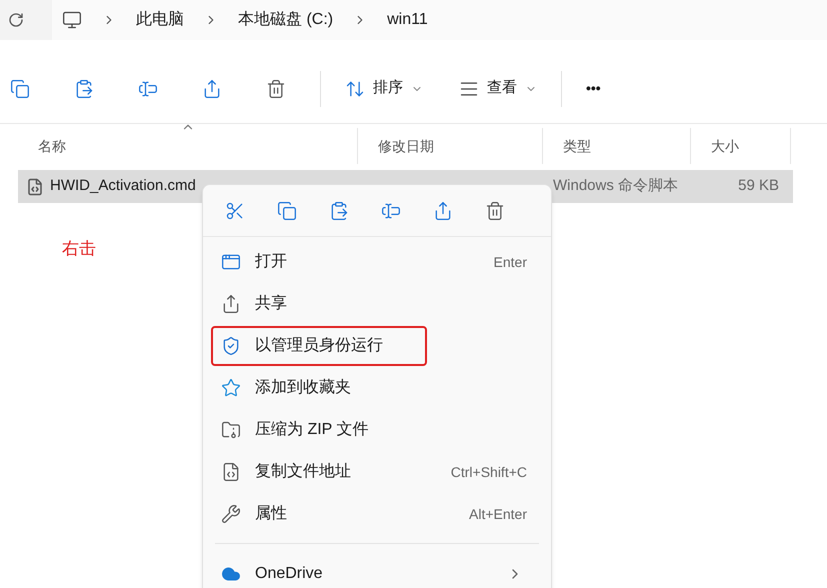 This screenshot has width=827, height=588. I want to click on shortcut-text: Alt+Enter, so click(498, 514).